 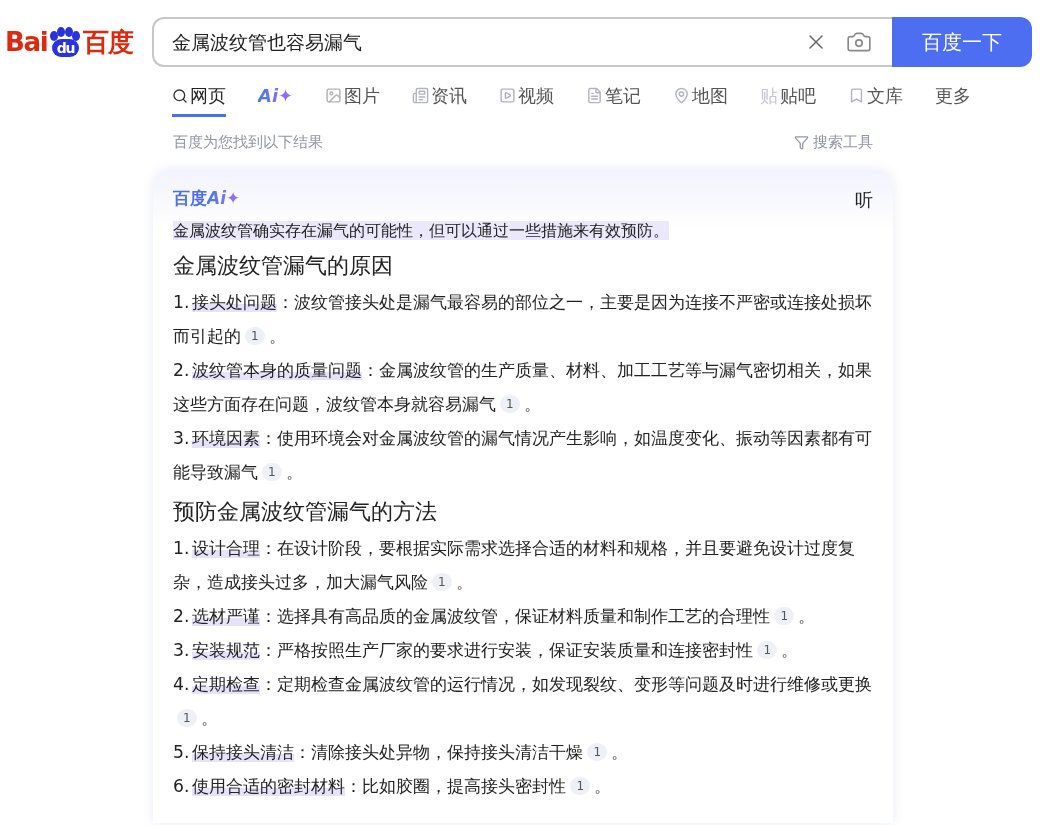 What do you see at coordinates (421, 230) in the screenshot?
I see `summary-text: 金属波纹管确实存在漏气的可能性，但可以通过一些措施来有效预防。` at bounding box center [421, 230].